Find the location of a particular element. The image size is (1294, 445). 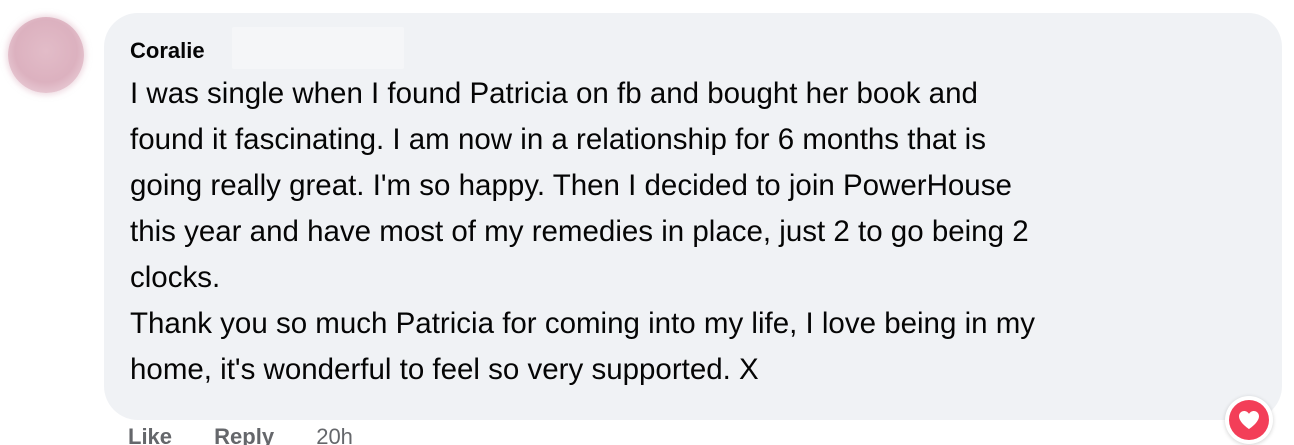

comment-author: Coralie is located at coordinates (167, 51).